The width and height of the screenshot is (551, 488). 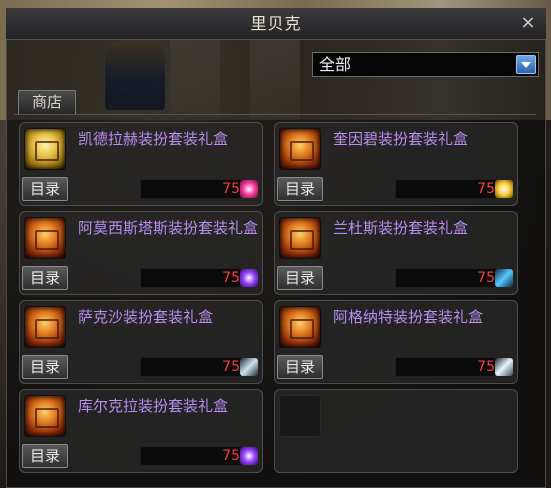 I want to click on item-card: 阿格纳特装扮套装礼盒 目录 75, so click(x=396, y=342).